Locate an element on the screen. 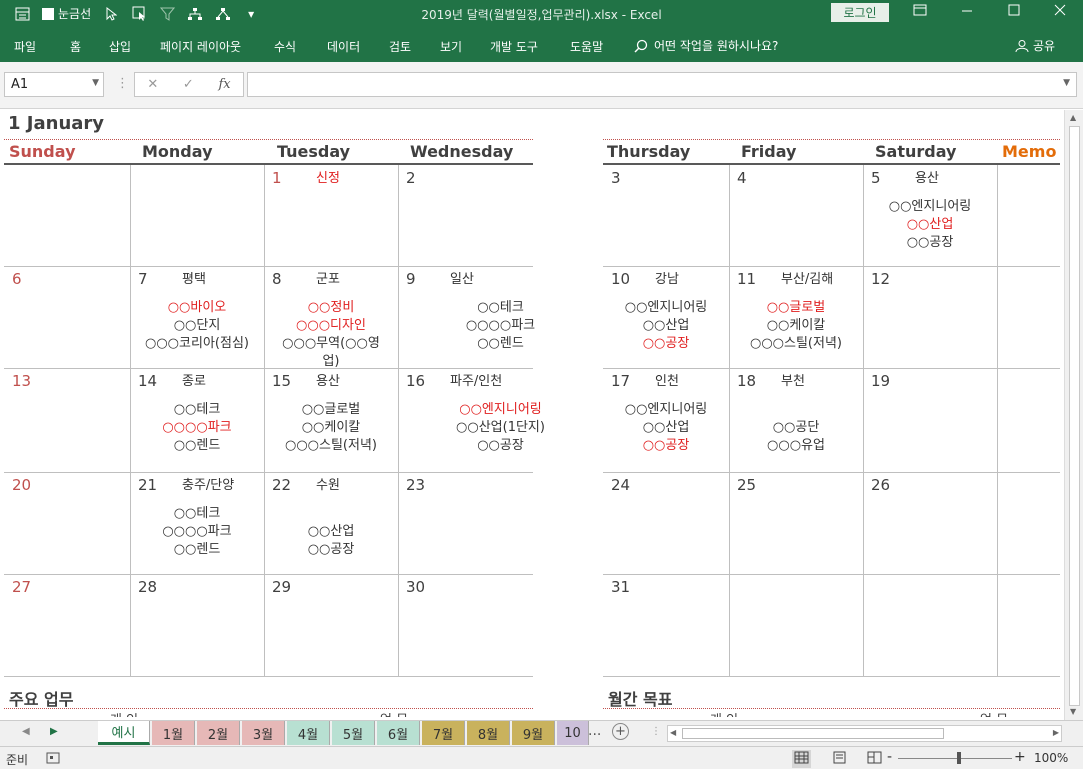  expand-formula-icon: ▼ is located at coordinates (1066, 83).